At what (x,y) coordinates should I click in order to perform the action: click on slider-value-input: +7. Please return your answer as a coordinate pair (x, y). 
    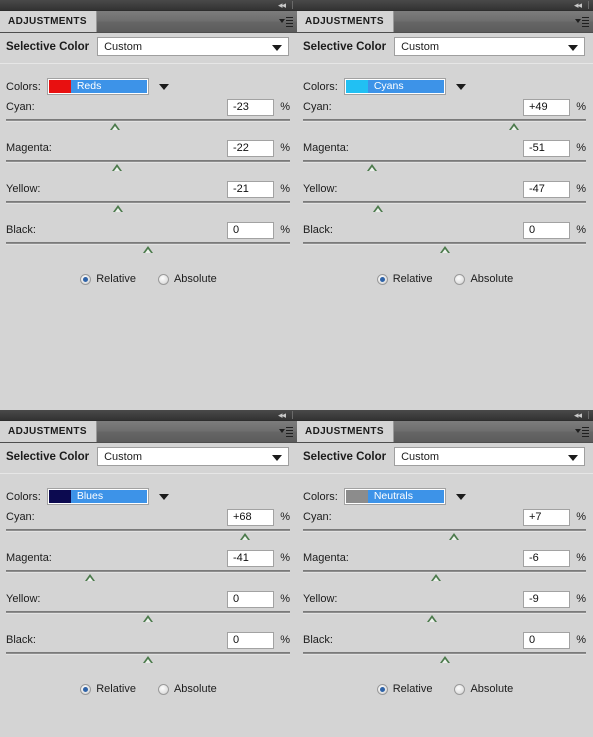
    Looking at the image, I should click on (546, 517).